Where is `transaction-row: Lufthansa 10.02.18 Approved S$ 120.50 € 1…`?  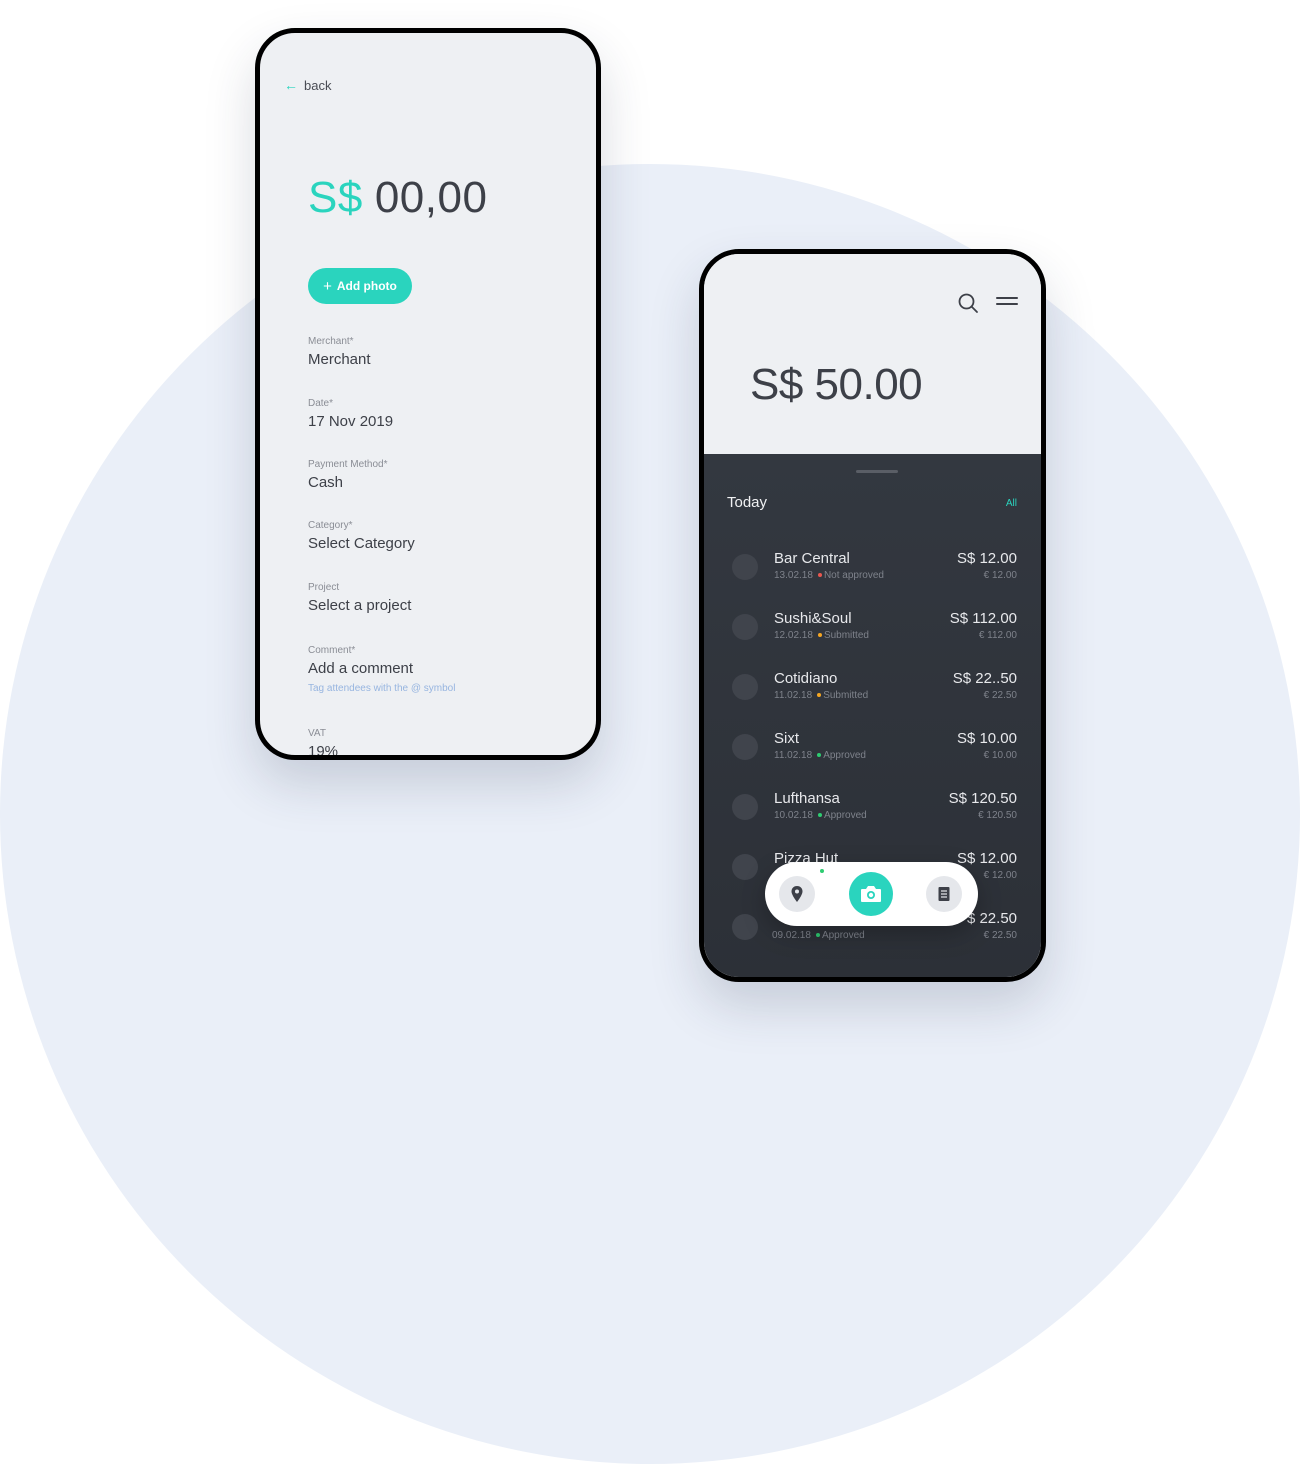
transaction-row: Lufthansa 10.02.18 Approved S$ 120.50 € 1… is located at coordinates (872, 812).